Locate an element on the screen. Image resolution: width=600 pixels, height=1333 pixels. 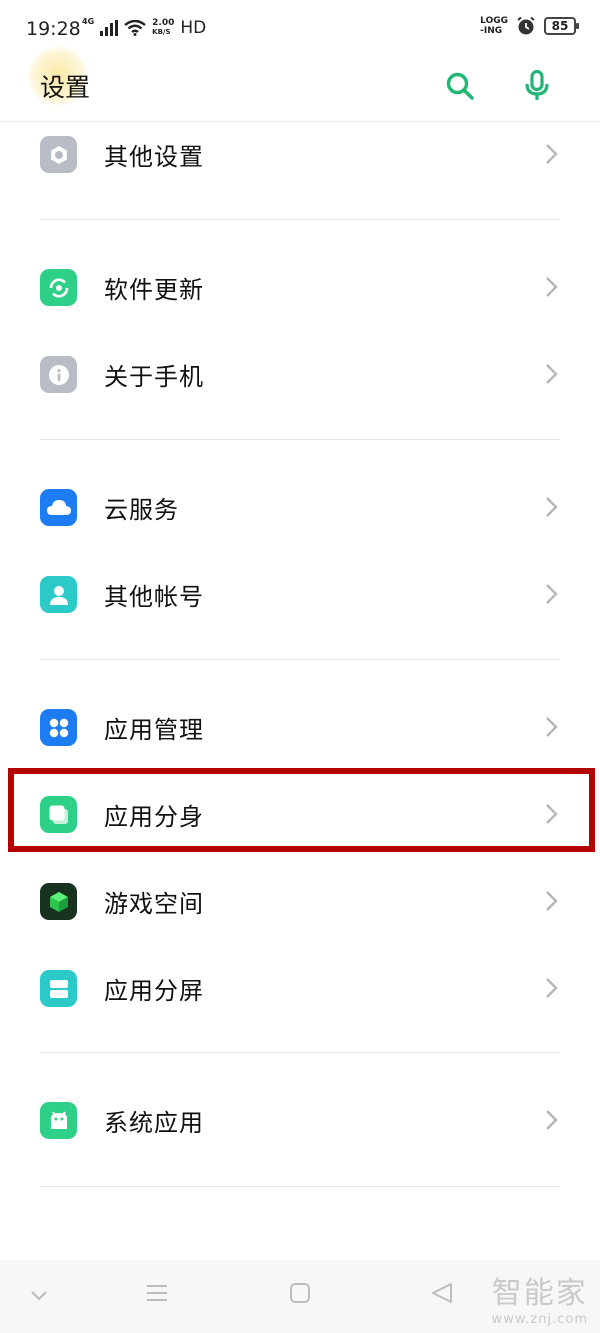
microphone-icon is located at coordinates (537, 85).